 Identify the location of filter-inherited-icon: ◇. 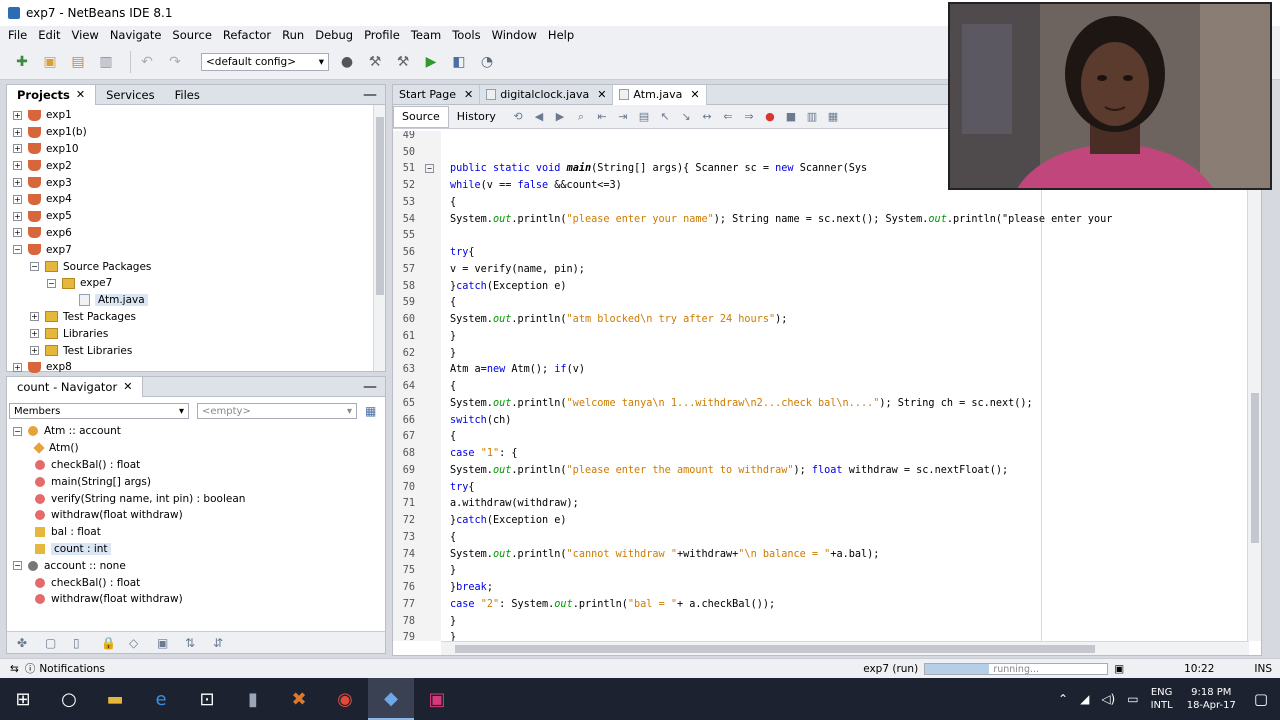
(136, 643).